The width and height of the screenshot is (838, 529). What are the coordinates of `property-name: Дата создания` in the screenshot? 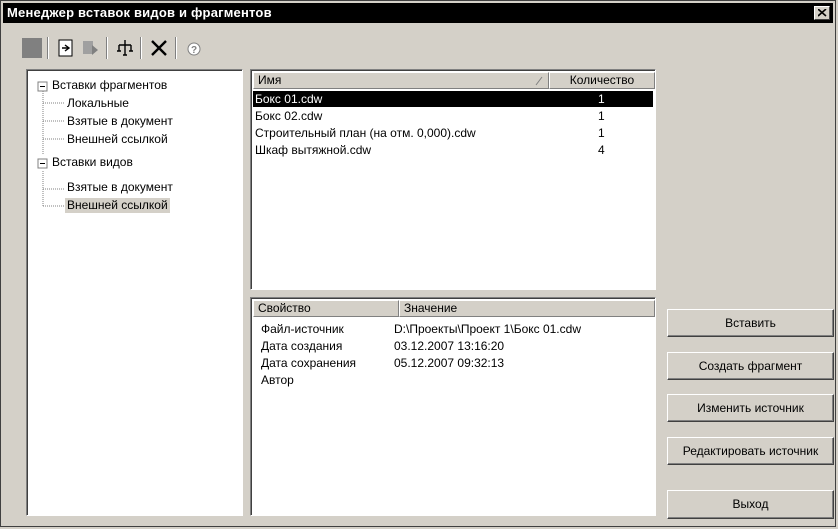 It's located at (302, 346).